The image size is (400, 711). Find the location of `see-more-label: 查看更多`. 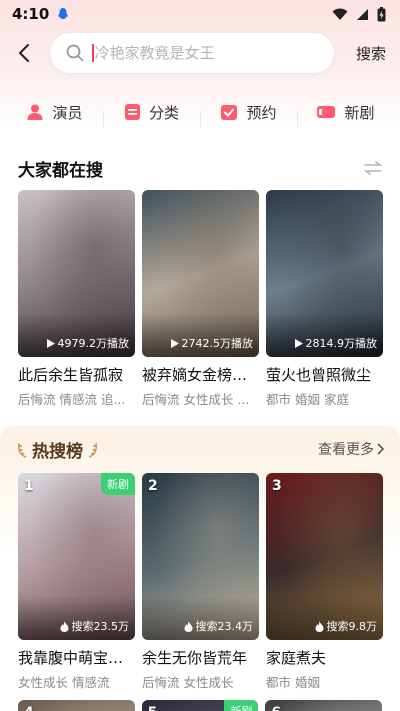

see-more-label: 查看更多 is located at coordinates (346, 450).